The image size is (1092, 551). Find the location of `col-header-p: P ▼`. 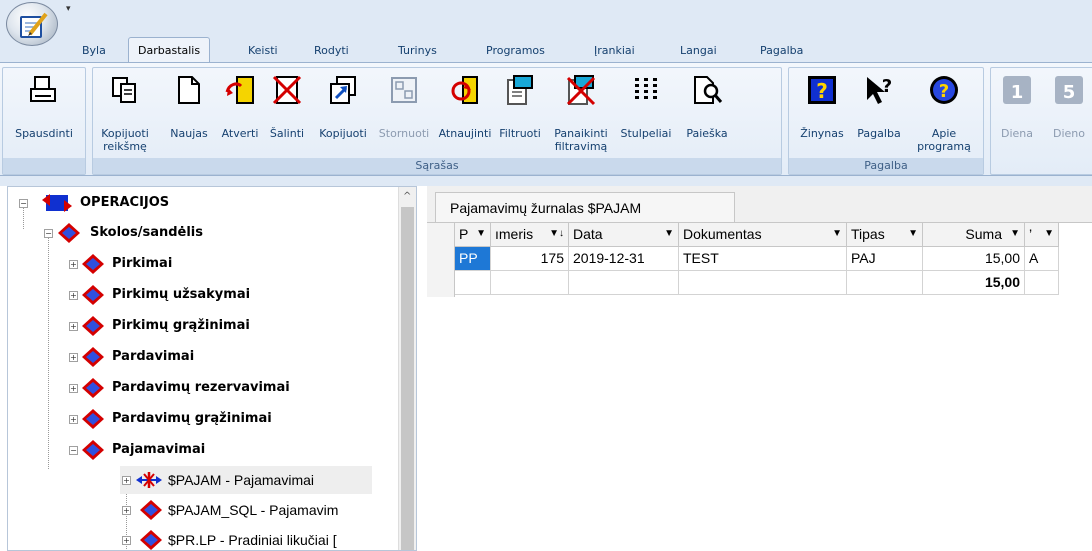

col-header-p: P ▼ is located at coordinates (473, 235).